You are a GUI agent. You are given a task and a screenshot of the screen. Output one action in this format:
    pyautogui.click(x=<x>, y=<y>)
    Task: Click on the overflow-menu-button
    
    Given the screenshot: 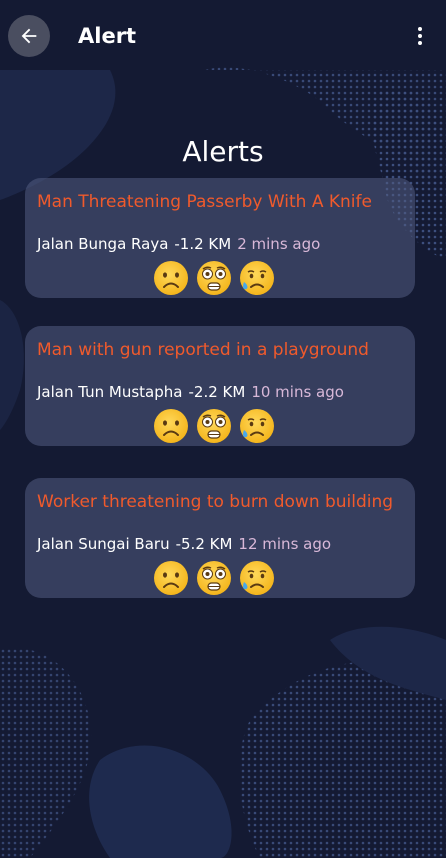 What is the action you would take?
    pyautogui.click(x=420, y=36)
    